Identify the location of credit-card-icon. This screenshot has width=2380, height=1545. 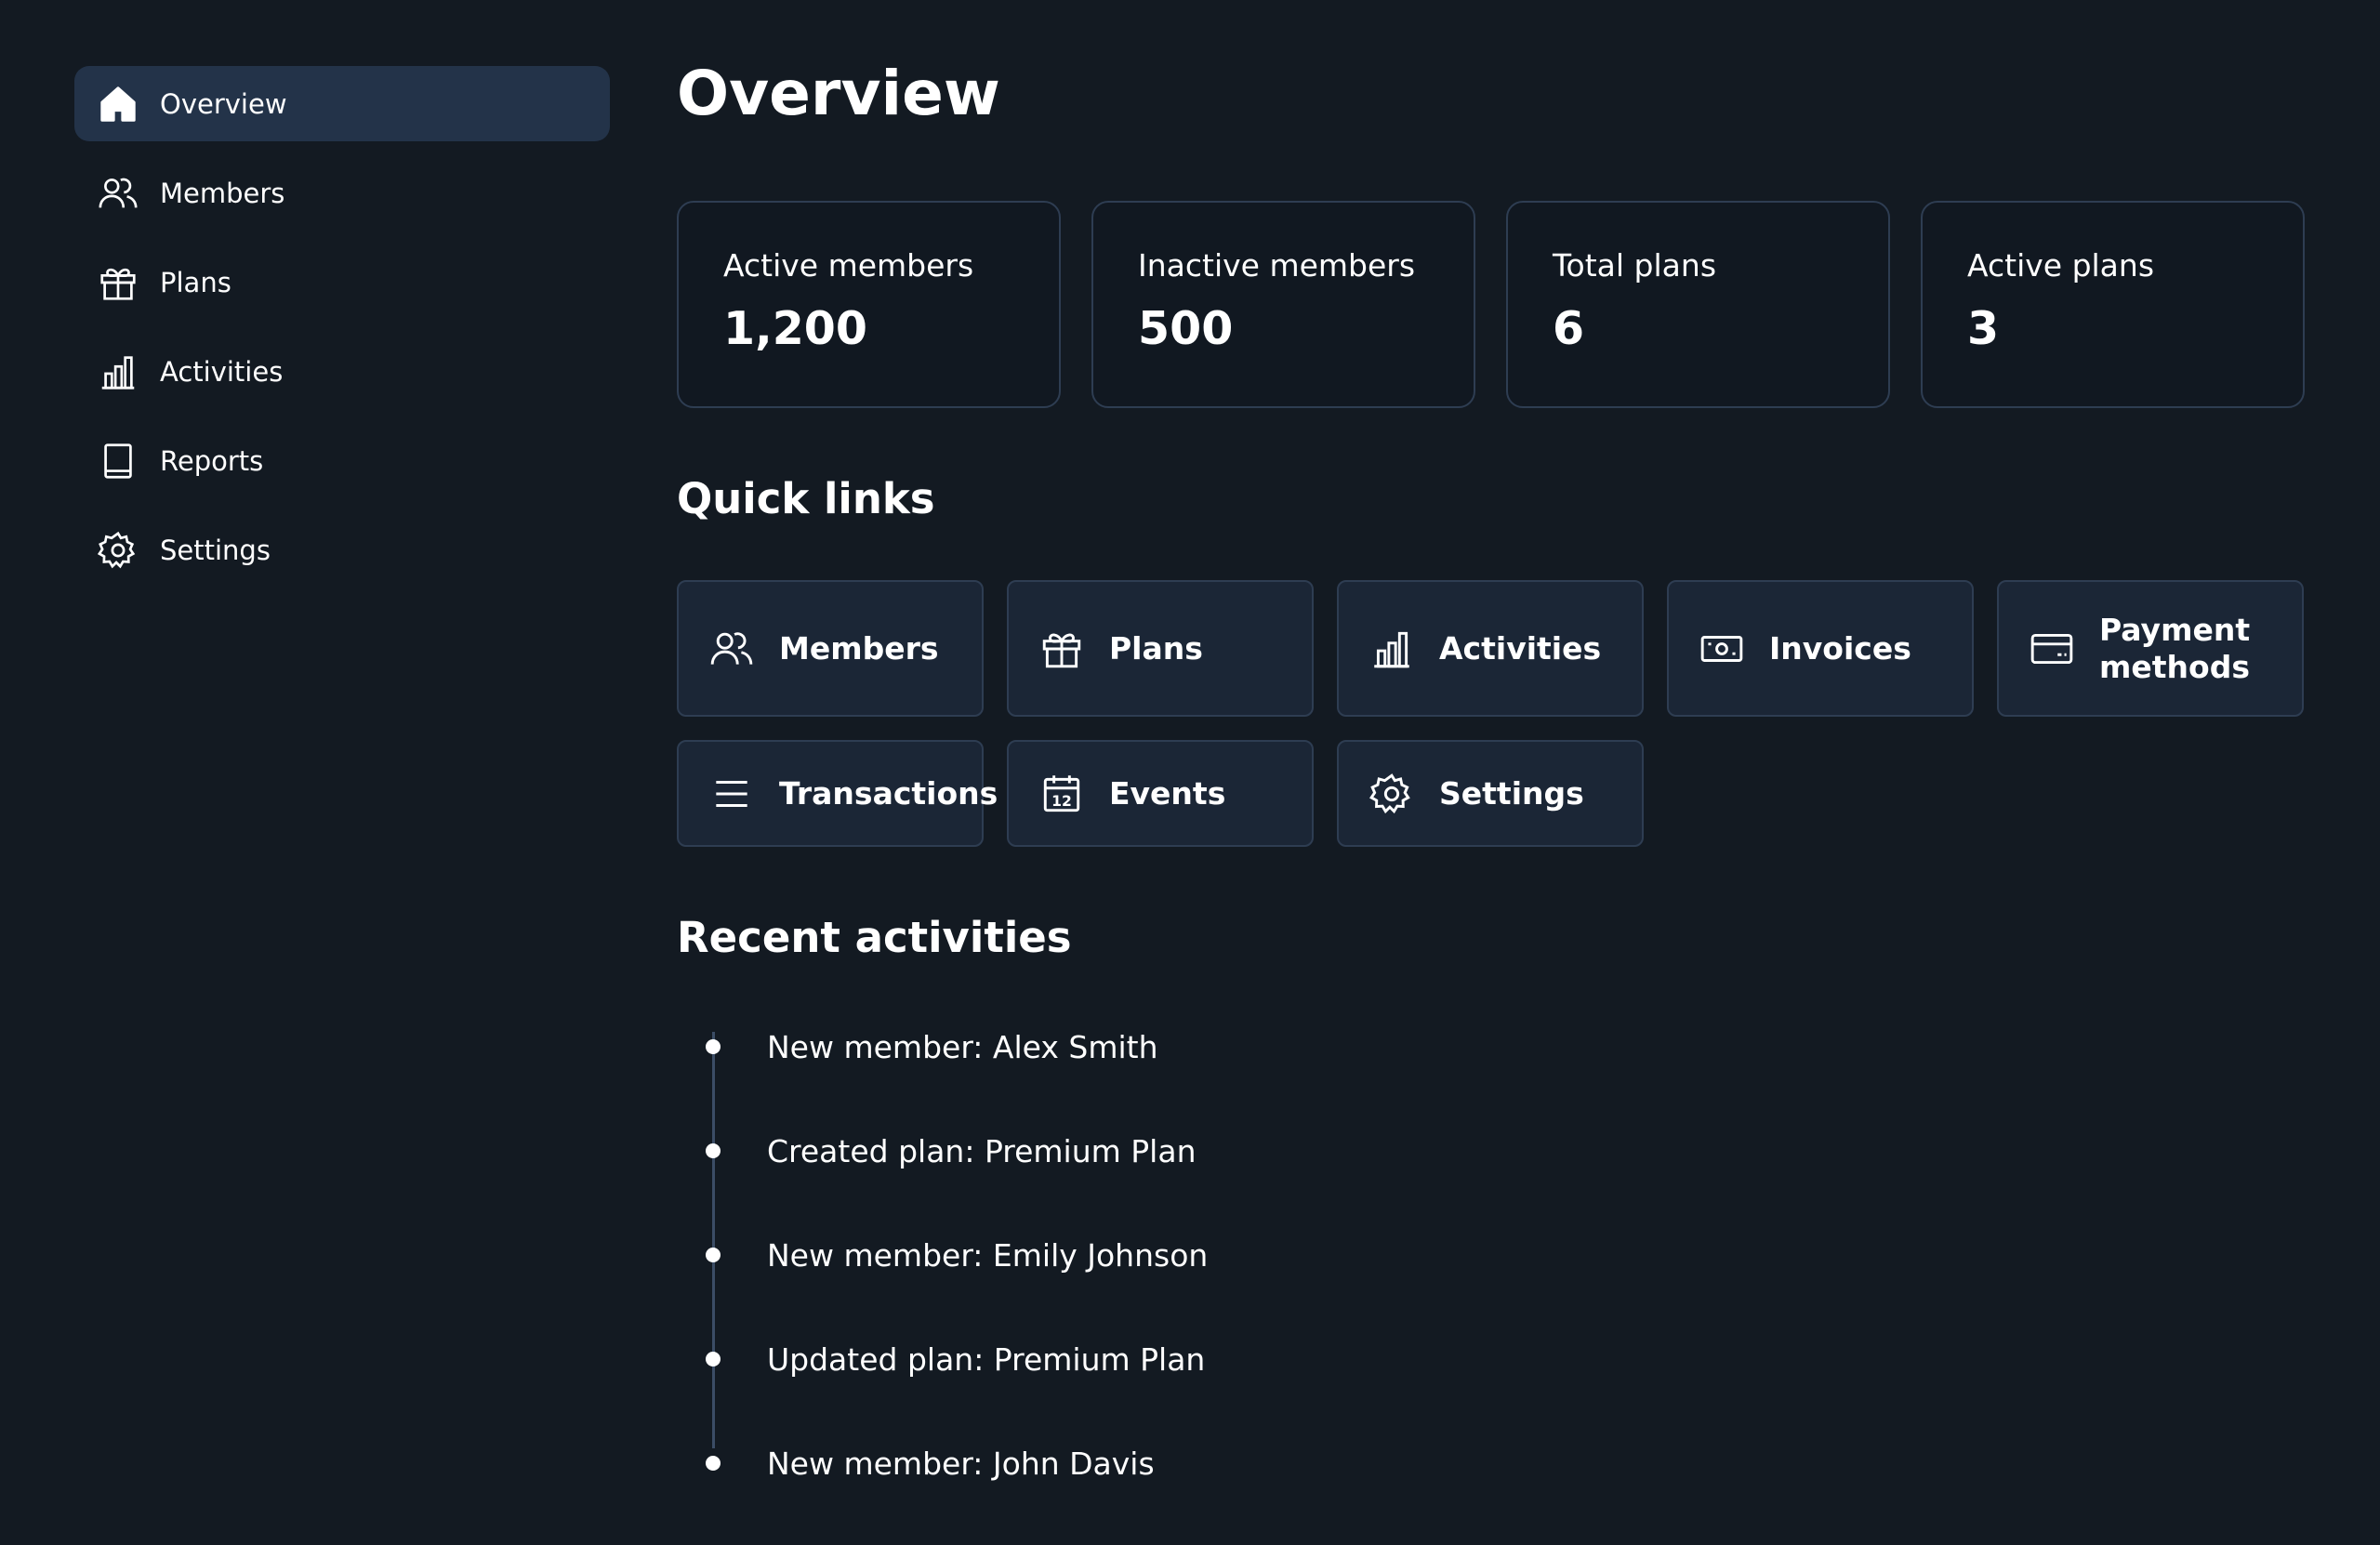
(2052, 649).